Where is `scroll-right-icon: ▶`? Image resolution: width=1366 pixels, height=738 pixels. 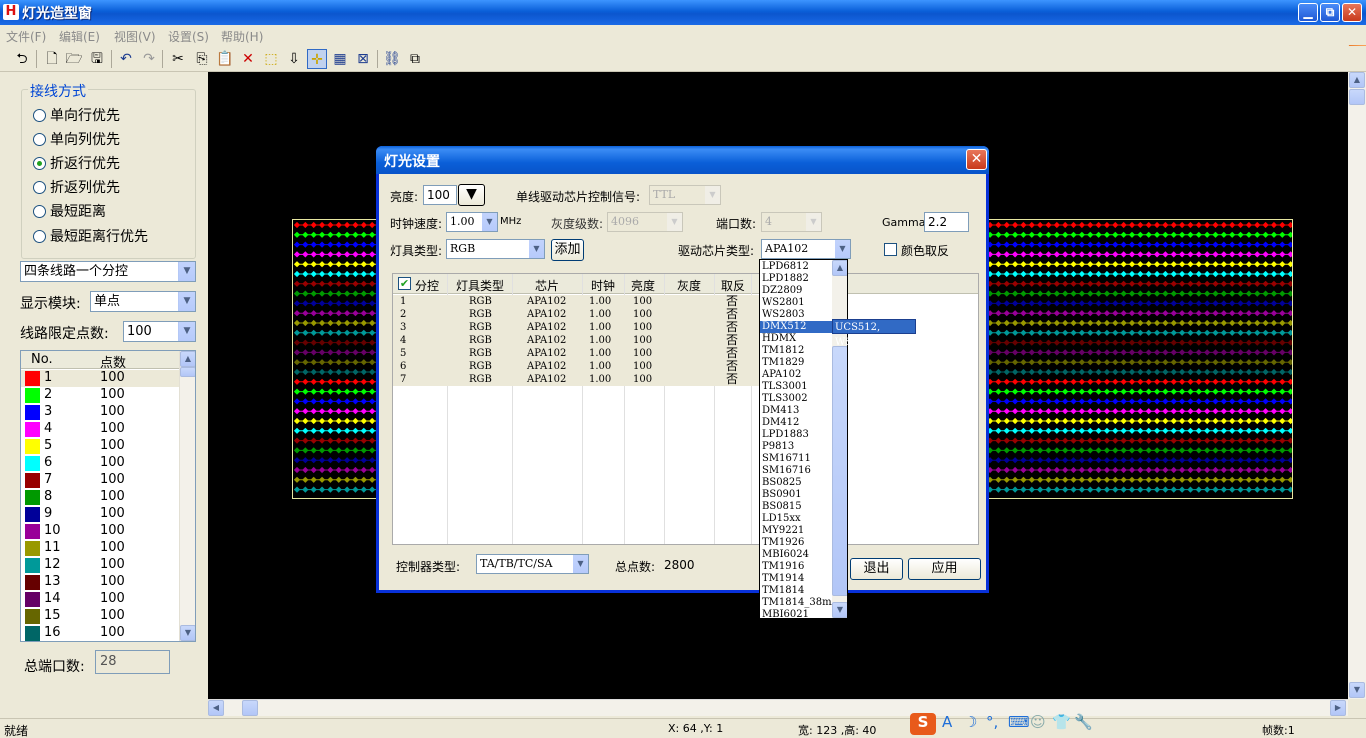
scroll-right-icon: ▶ is located at coordinates (1338, 708).